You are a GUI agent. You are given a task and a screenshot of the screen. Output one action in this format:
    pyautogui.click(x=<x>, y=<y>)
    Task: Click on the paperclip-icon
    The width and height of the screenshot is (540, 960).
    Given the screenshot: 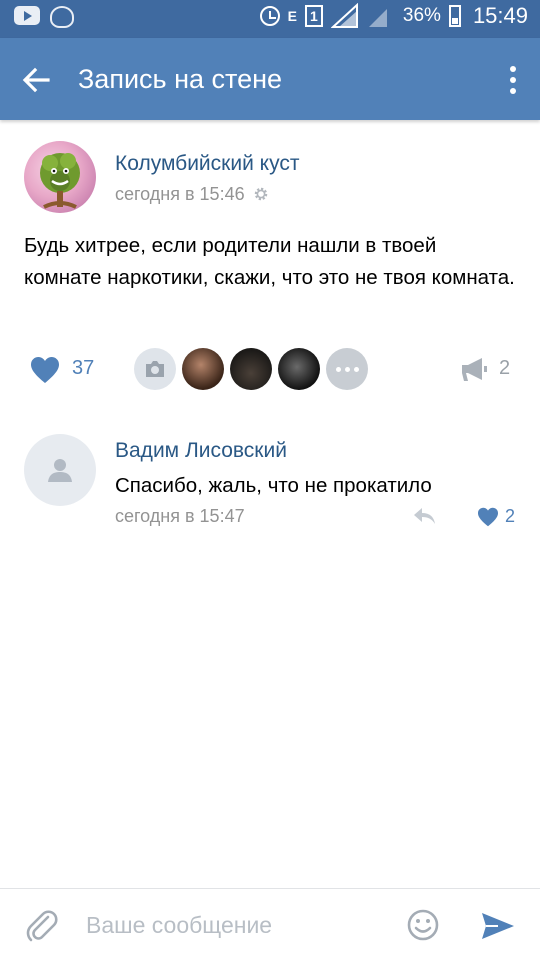 What is the action you would take?
    pyautogui.click(x=42, y=926)
    